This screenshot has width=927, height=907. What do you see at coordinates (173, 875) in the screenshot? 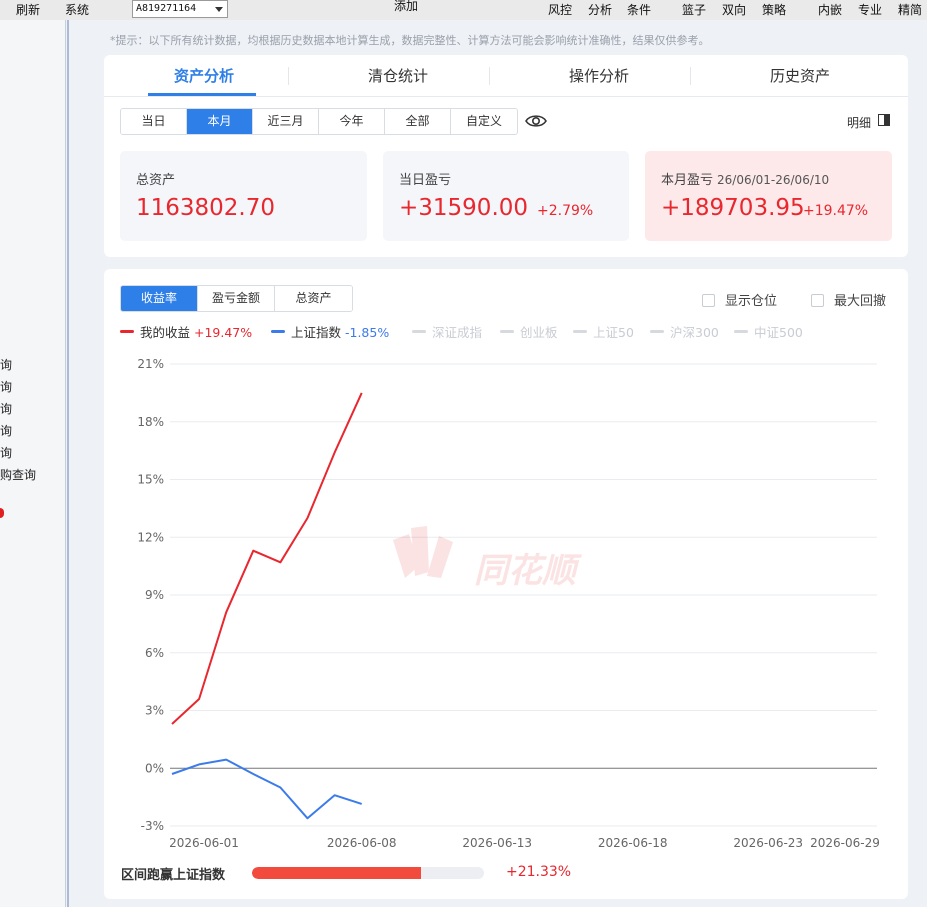
I see `outperform-label: 区间跑赢上证指数` at bounding box center [173, 875].